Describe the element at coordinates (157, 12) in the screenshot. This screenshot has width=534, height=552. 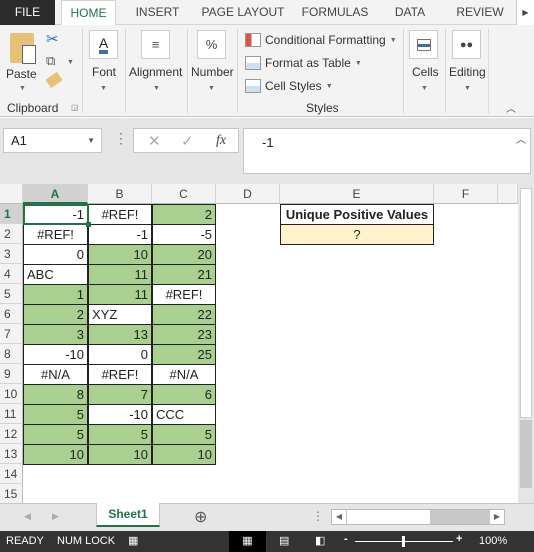
I see `tab-insert: INSERT` at that location.